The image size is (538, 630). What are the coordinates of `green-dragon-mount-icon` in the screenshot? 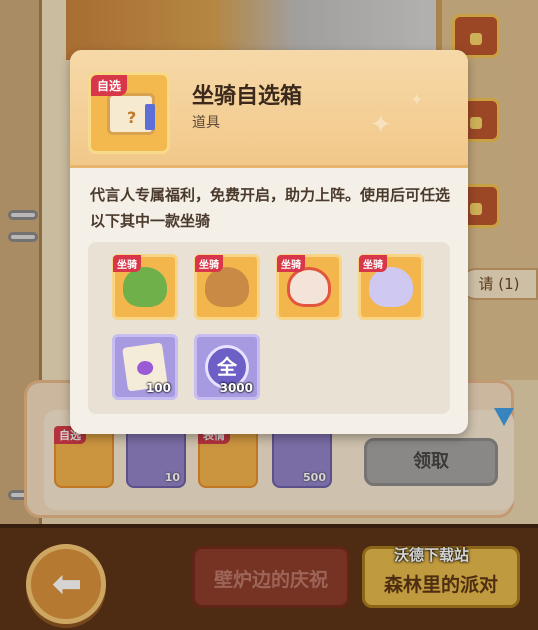 It's located at (145, 287).